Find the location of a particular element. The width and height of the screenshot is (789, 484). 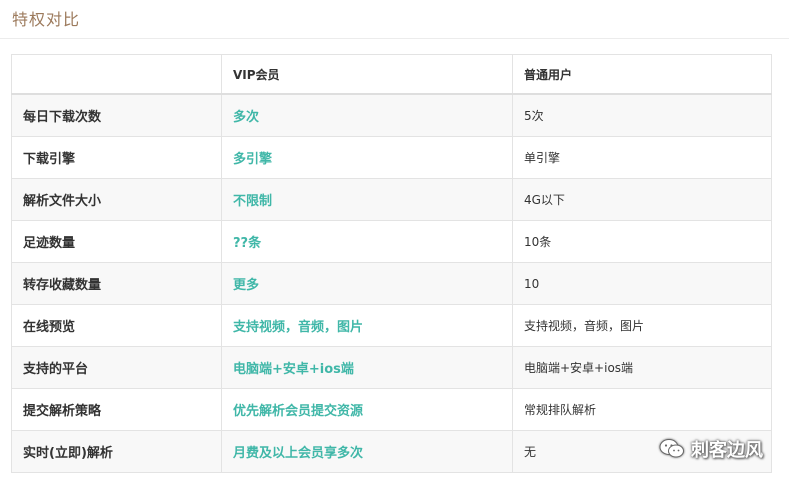

vip-cell: 支持视频，音频，图片 is located at coordinates (367, 325).